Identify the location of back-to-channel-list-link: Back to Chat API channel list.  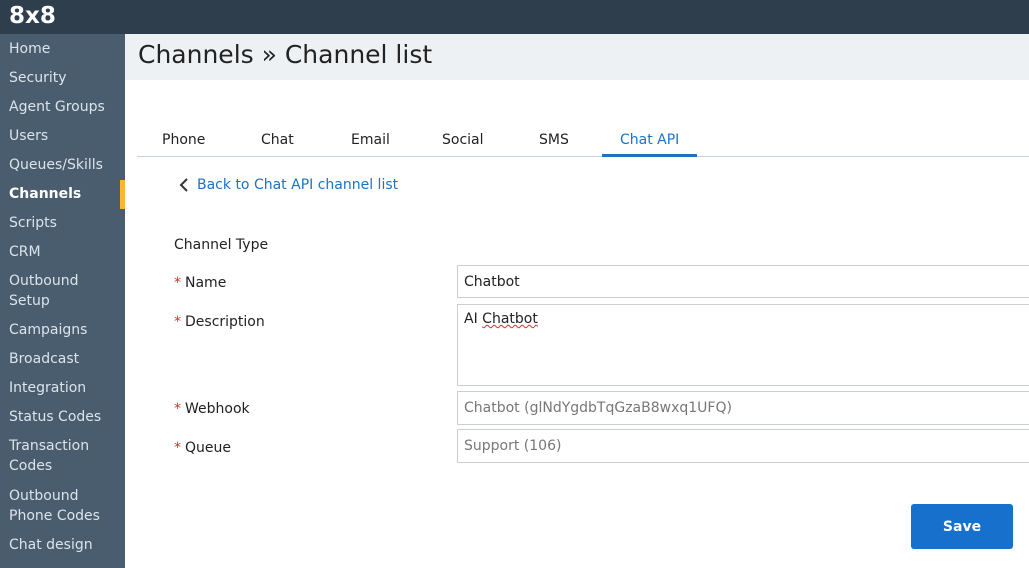
(288, 185).